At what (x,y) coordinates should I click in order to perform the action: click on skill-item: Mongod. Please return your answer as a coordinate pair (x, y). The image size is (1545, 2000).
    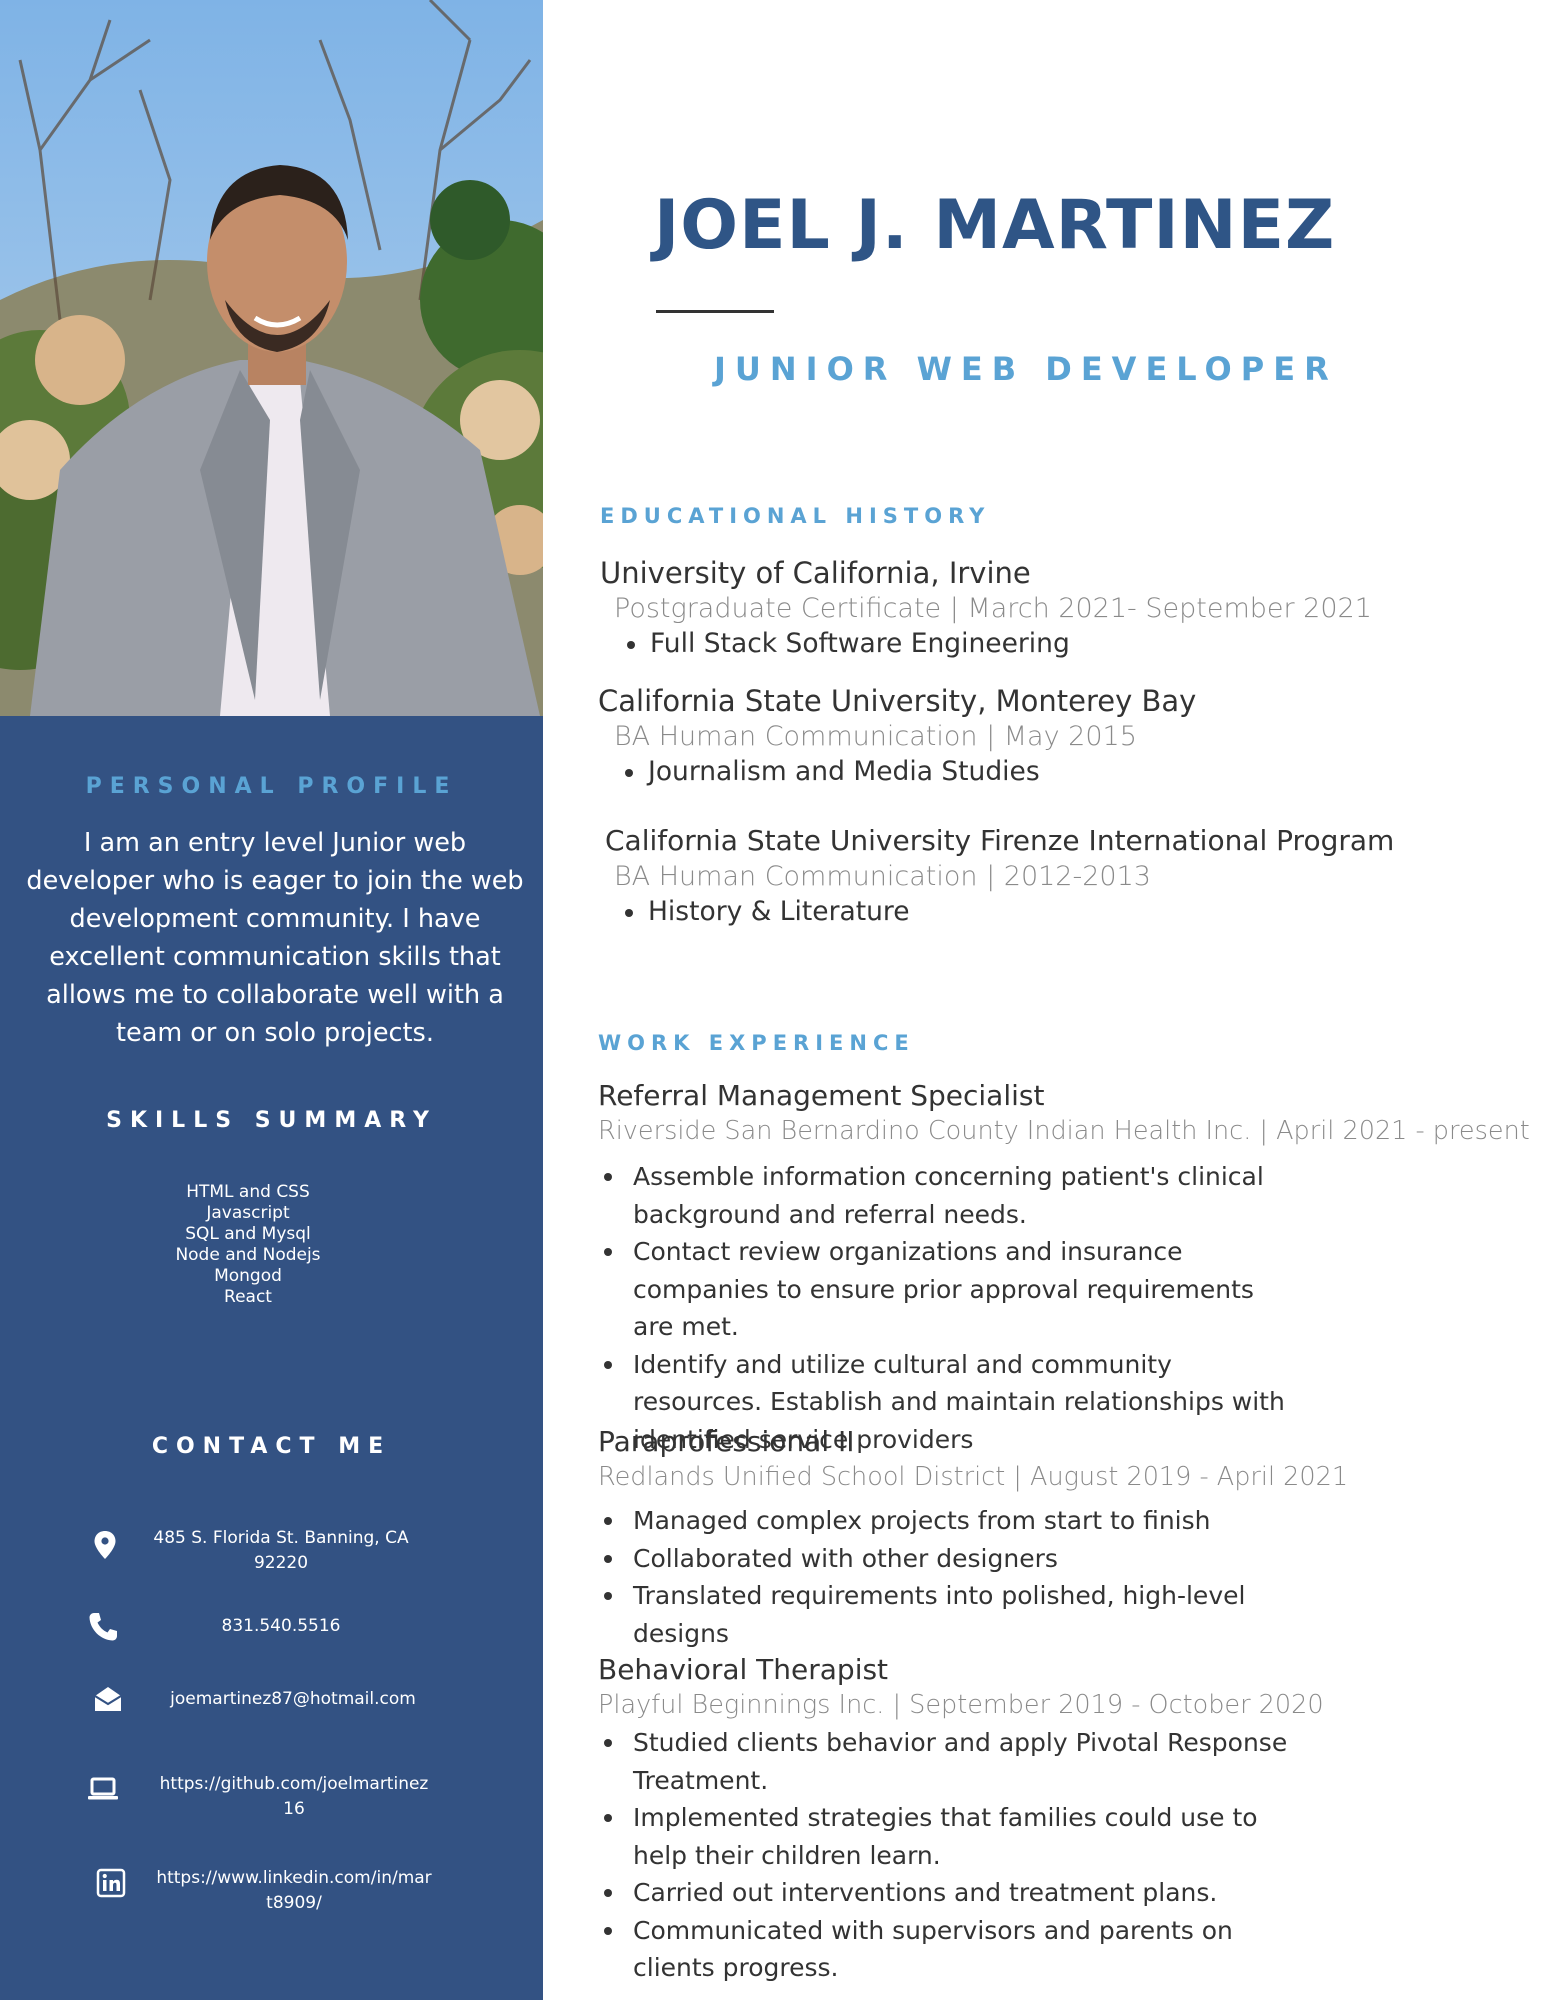
    Looking at the image, I should click on (248, 1276).